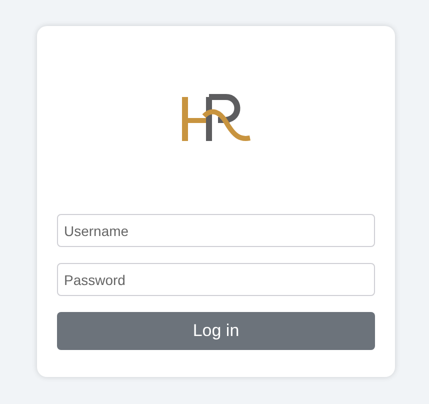  What do you see at coordinates (216, 230) in the screenshot?
I see `username-field: Username` at bounding box center [216, 230].